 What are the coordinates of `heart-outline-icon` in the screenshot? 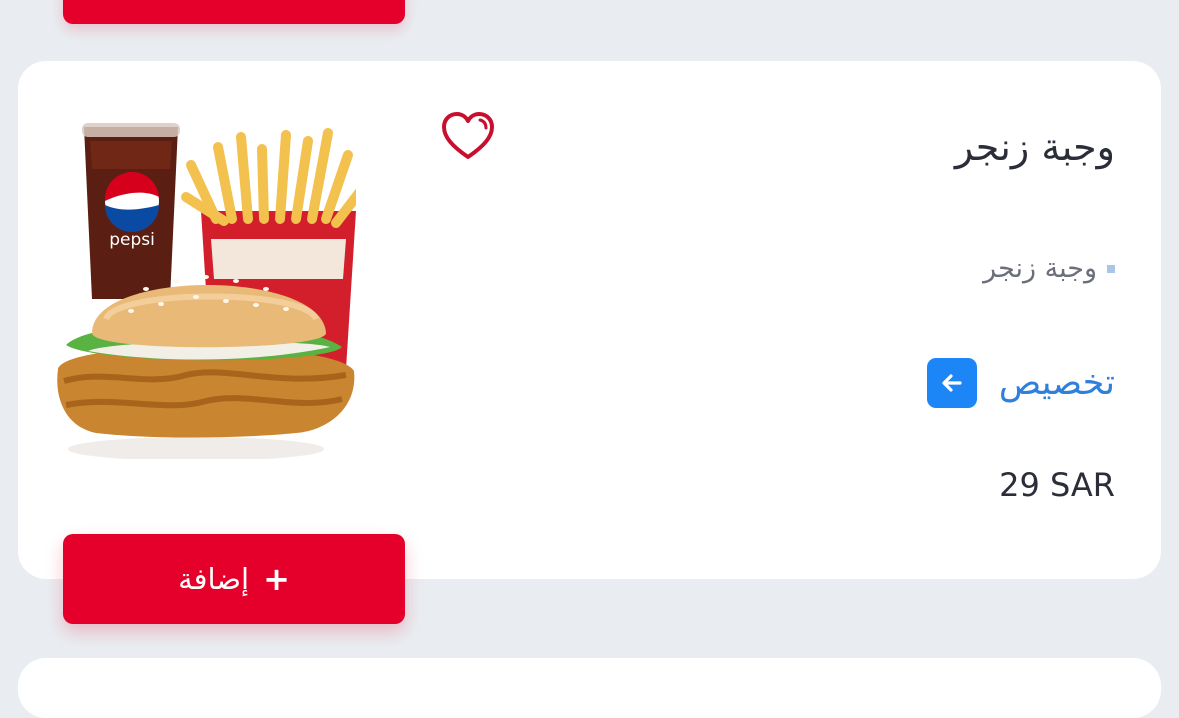 It's located at (468, 136).